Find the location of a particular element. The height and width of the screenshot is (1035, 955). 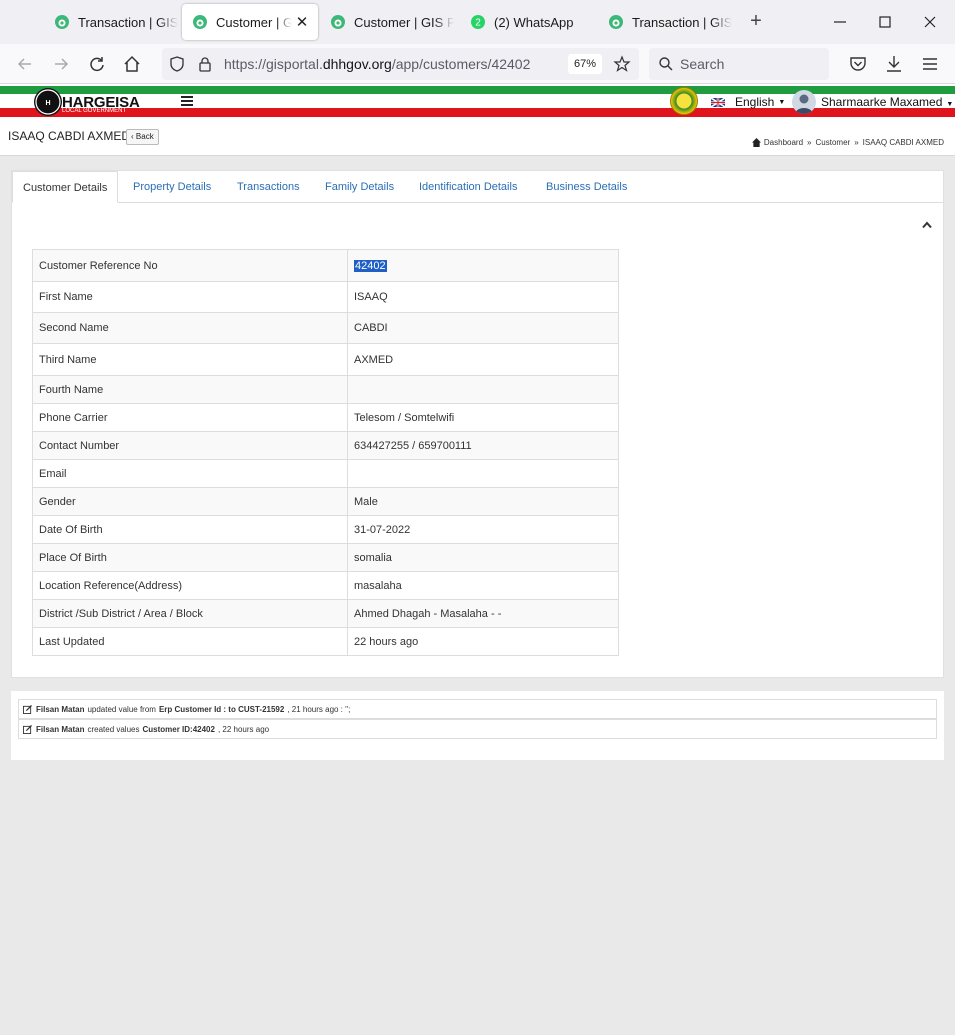

tab-title: Customer | GIS is located at coordinates (254, 22).